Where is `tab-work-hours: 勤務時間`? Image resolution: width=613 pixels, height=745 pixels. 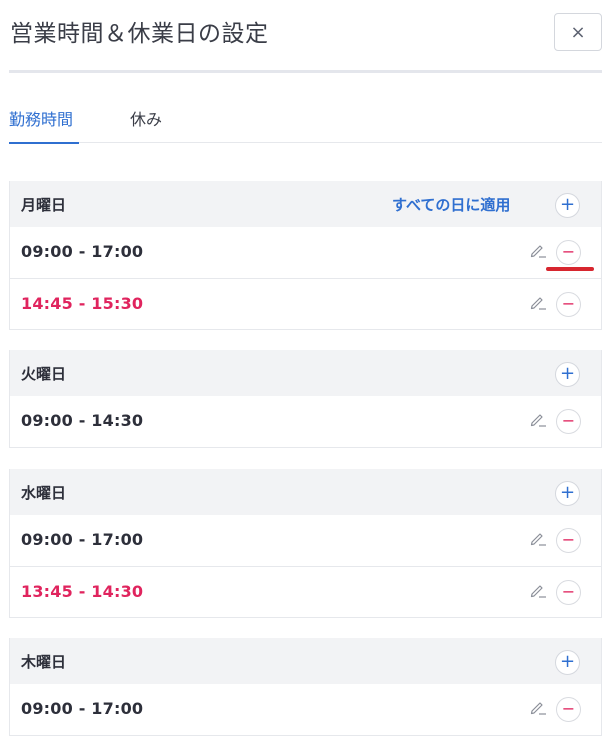
tab-work-hours: 勤務時間 is located at coordinates (44, 125).